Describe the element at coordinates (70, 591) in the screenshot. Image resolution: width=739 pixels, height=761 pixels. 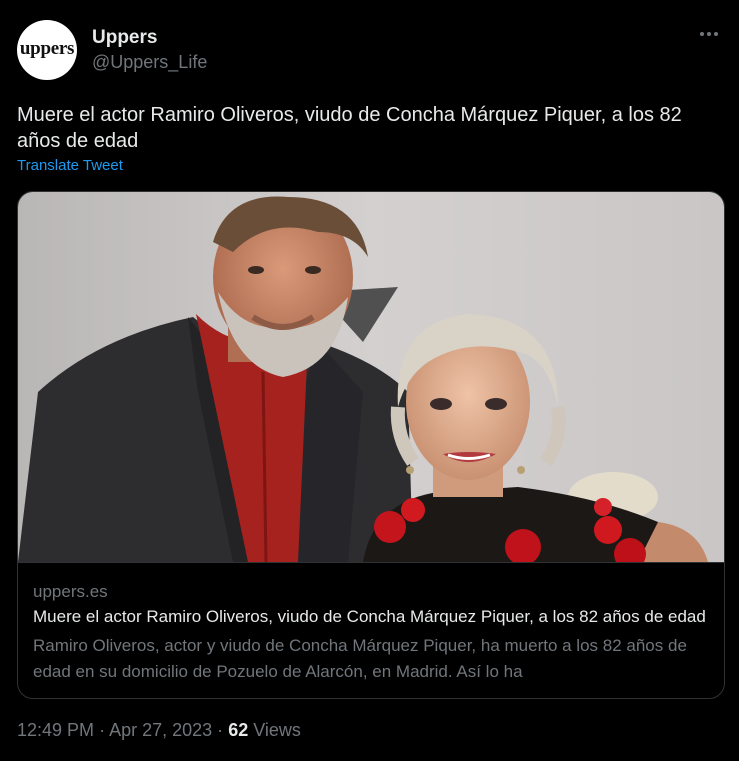
I see `card-domain: uppers.es` at that location.